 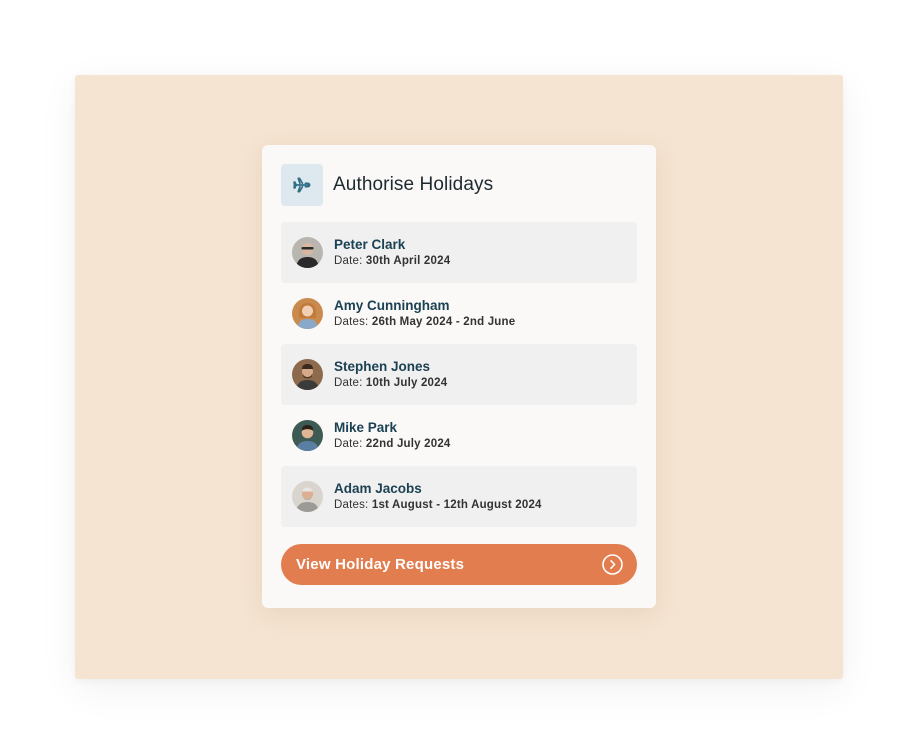 I want to click on request-date: Date: 22nd July 2024, so click(x=392, y=444).